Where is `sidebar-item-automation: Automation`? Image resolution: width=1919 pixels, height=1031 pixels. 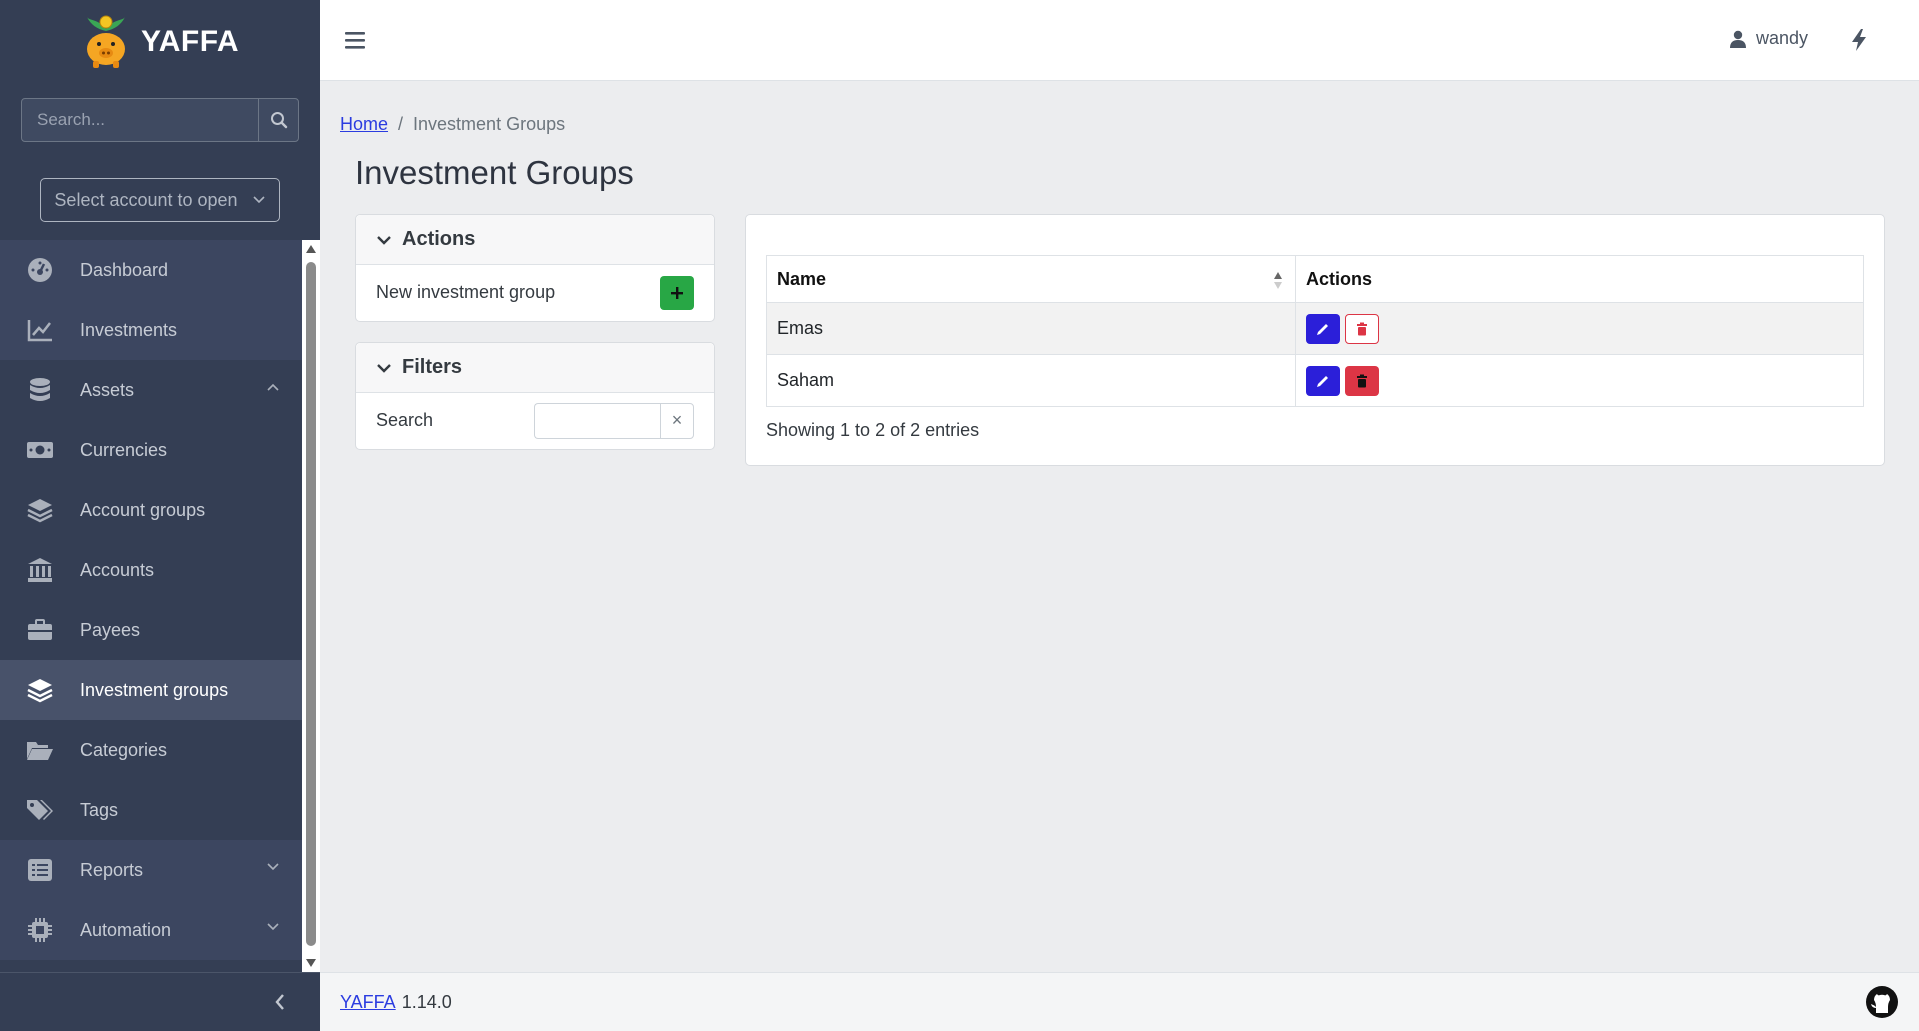 sidebar-item-automation: Automation is located at coordinates (151, 930).